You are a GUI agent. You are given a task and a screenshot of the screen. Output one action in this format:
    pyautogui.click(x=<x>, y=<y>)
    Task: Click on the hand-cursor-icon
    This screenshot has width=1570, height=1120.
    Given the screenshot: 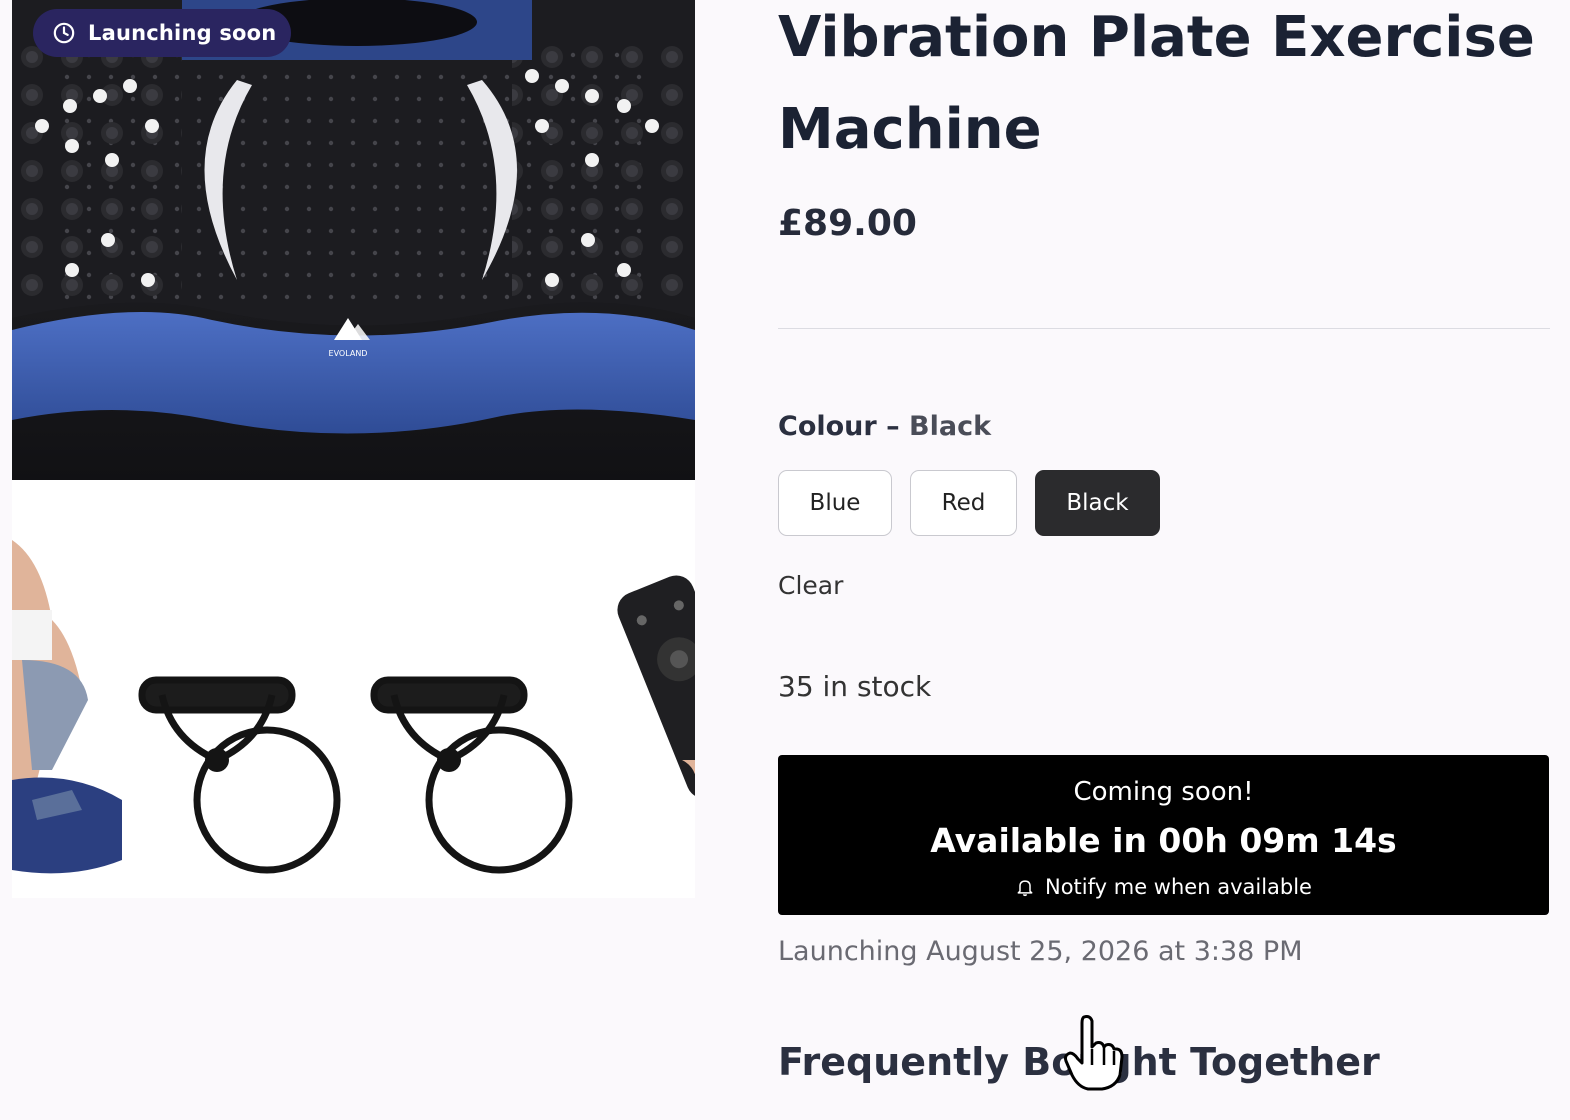 What is the action you would take?
    pyautogui.click(x=1094, y=1053)
    